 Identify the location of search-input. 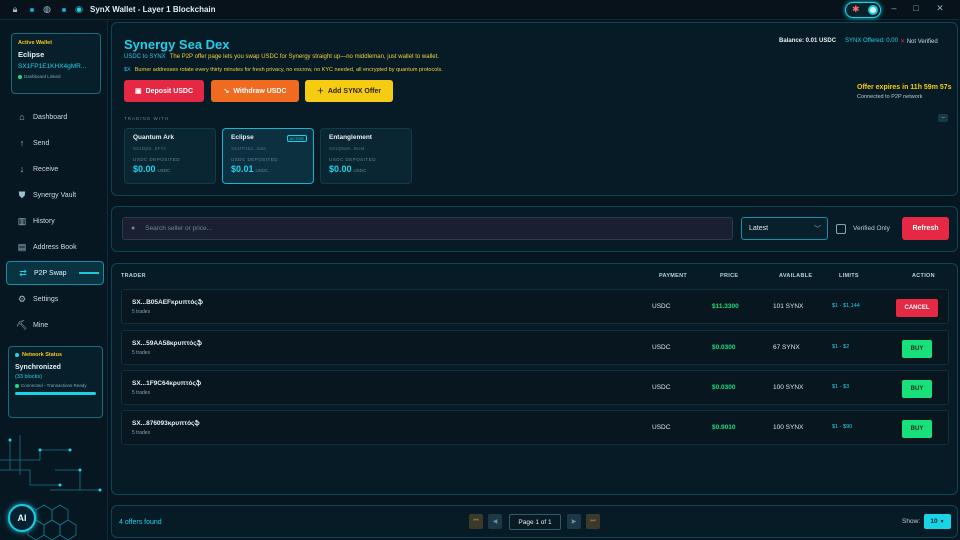
(425, 228).